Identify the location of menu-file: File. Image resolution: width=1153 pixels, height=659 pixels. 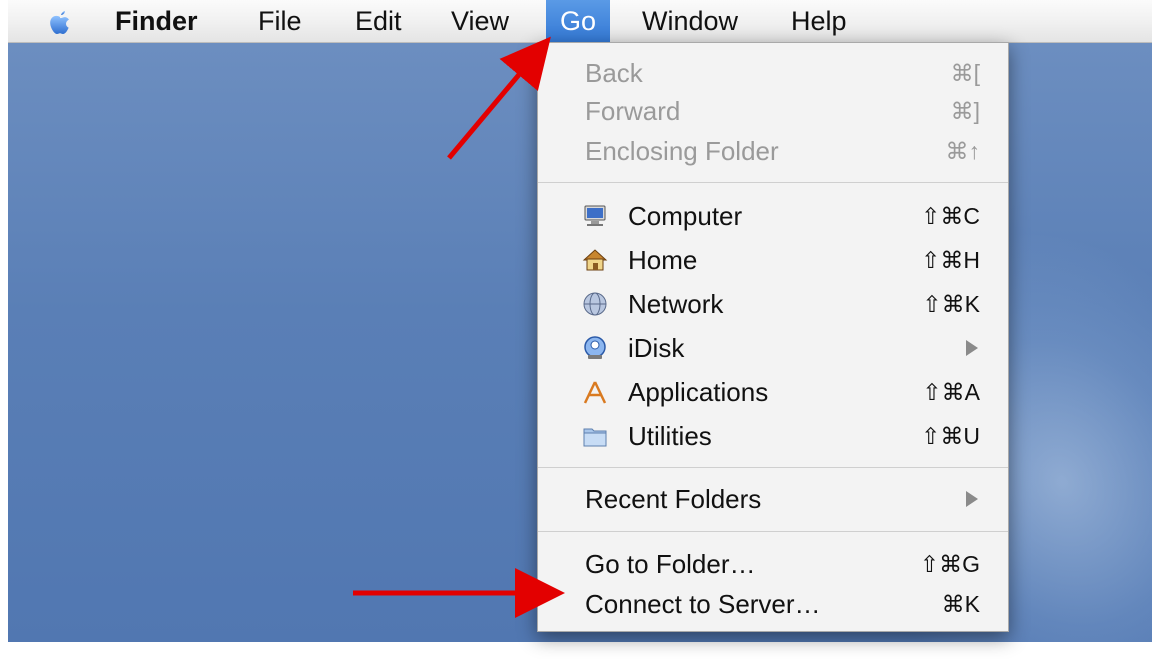
(280, 21).